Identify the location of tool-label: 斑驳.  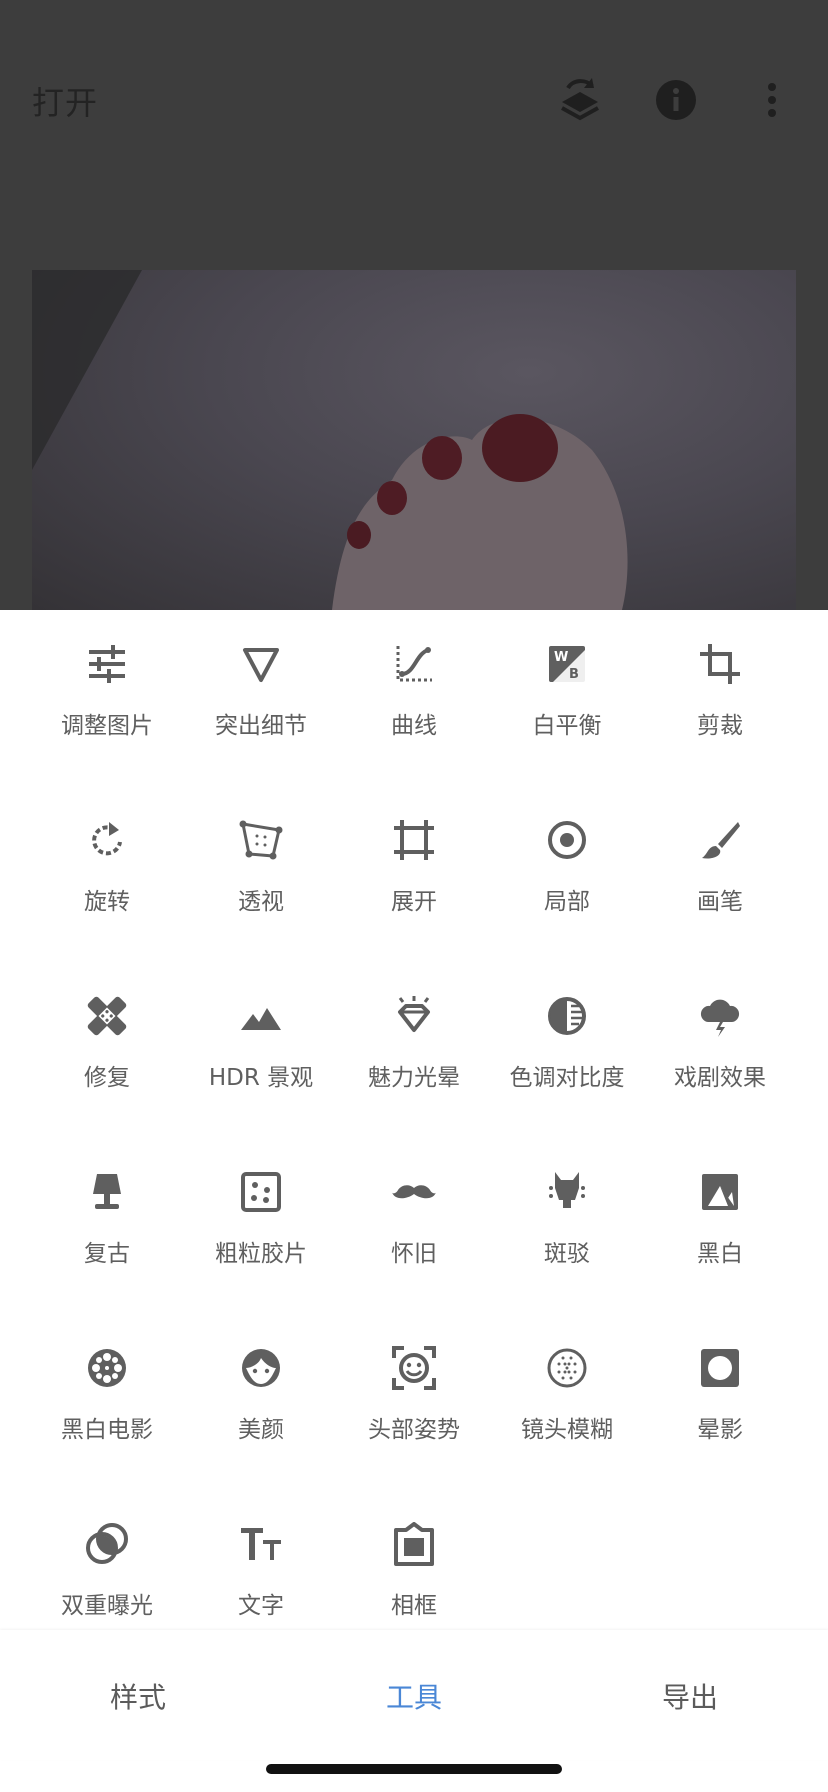
(567, 1254).